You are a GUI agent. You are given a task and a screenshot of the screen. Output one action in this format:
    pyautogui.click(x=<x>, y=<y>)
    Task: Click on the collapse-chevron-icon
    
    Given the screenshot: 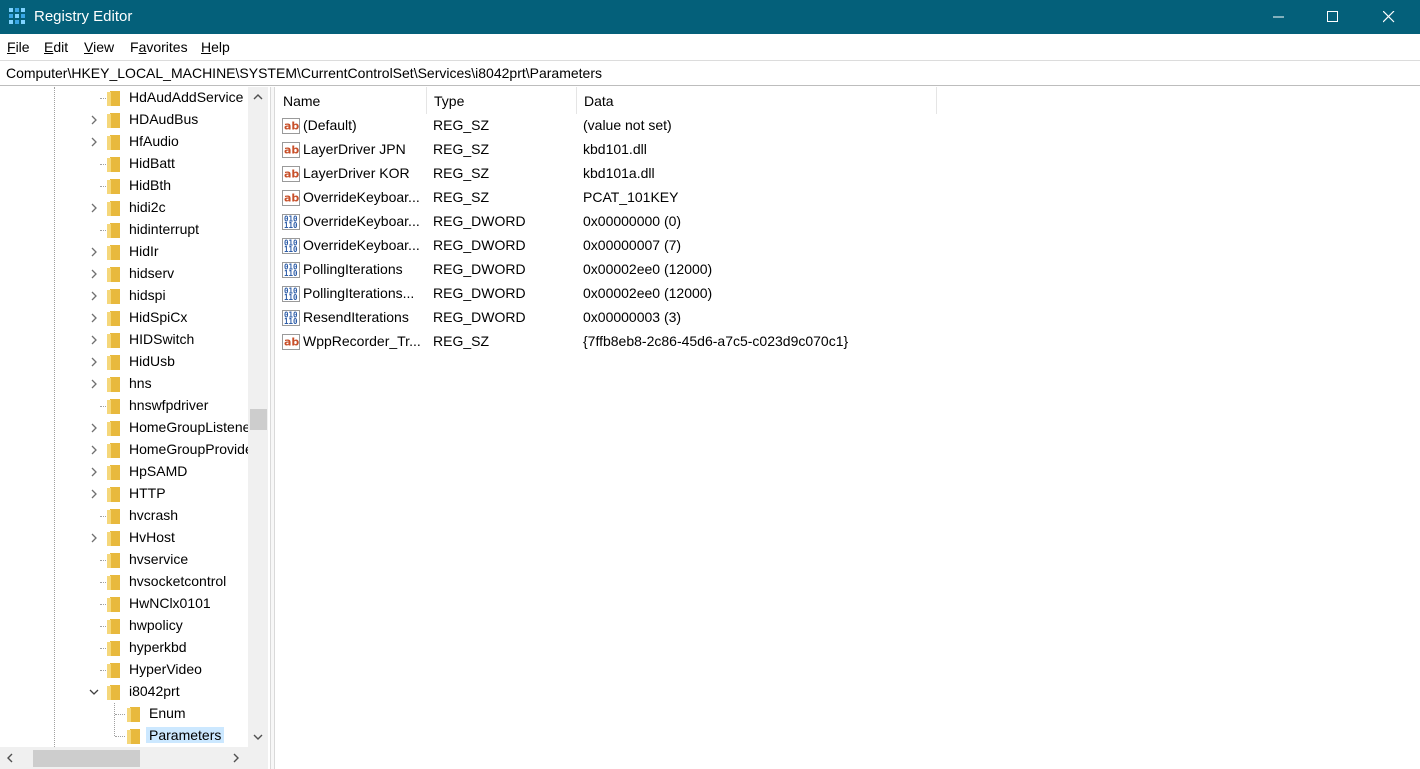 What is the action you would take?
    pyautogui.click(x=94, y=692)
    